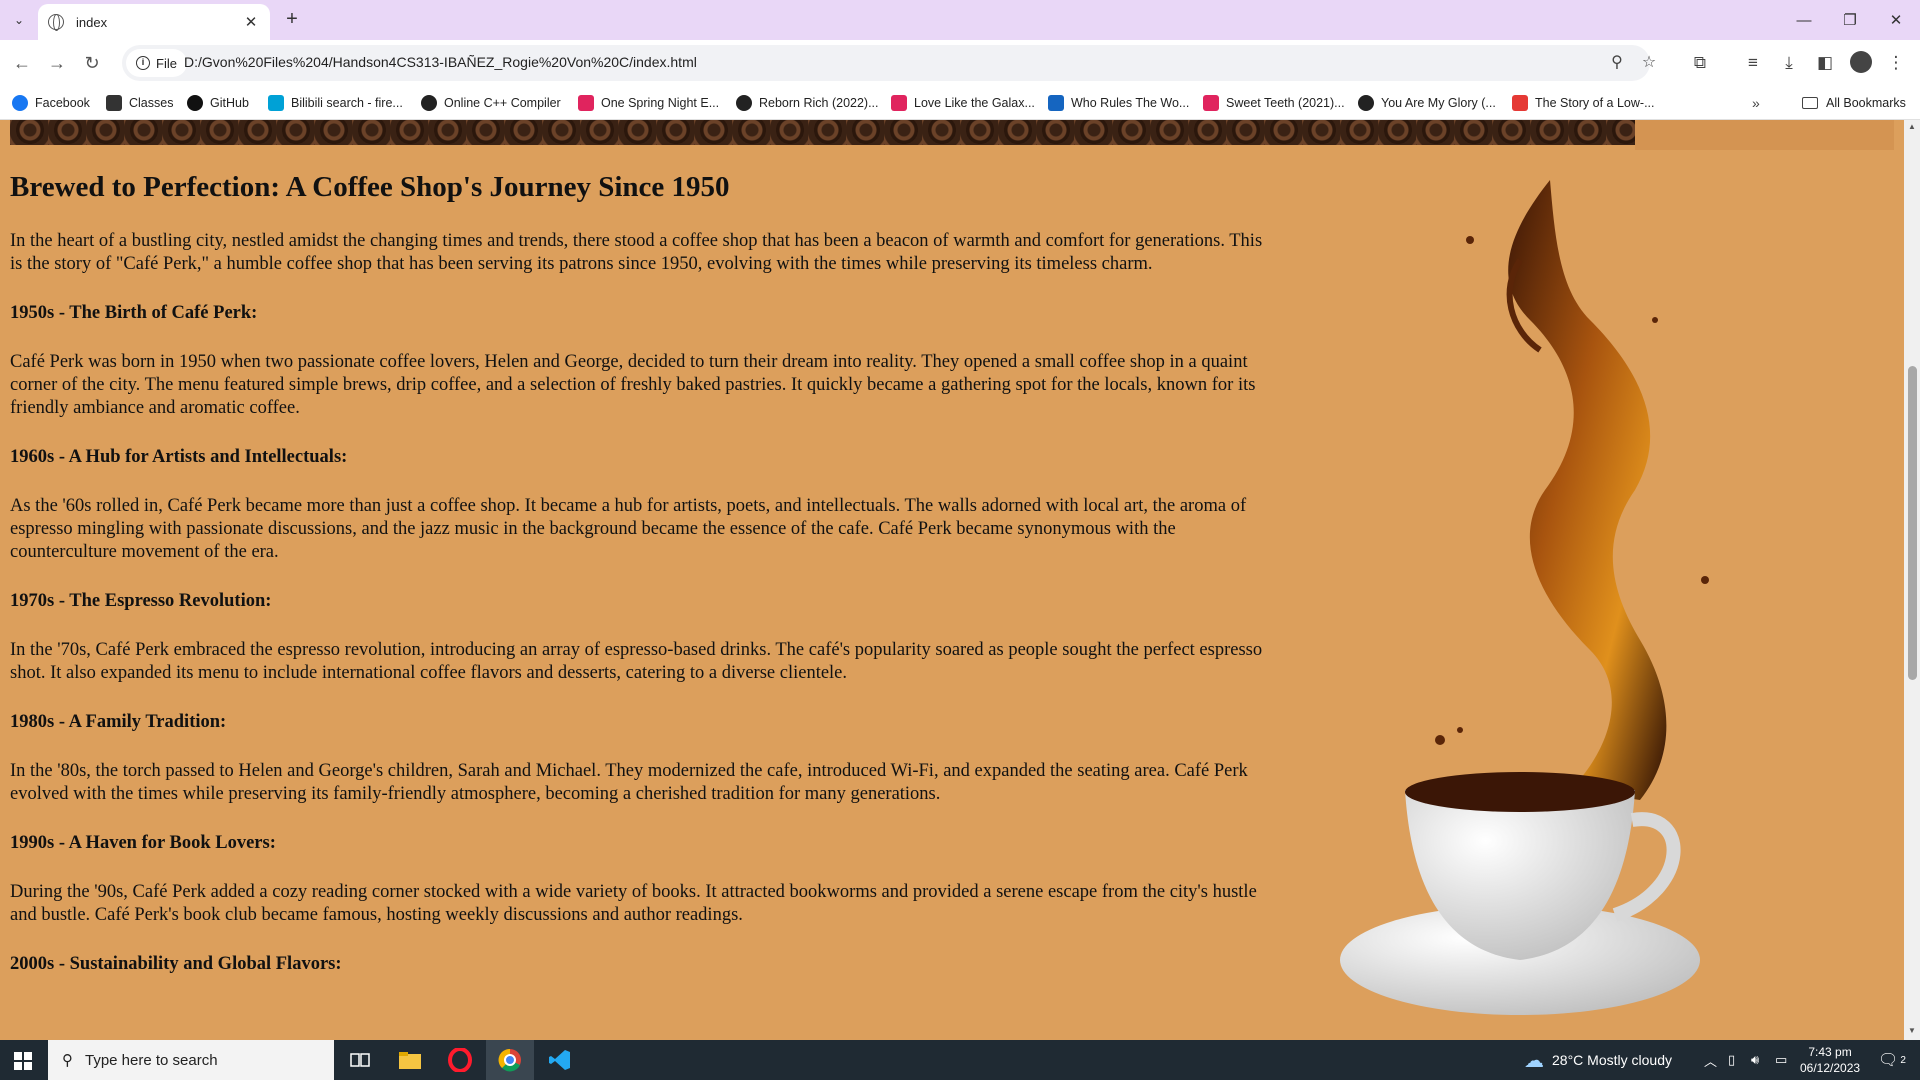 This screenshot has height=1080, width=1920. What do you see at coordinates (1756, 103) in the screenshot?
I see `more-bookmarks-chevron-icon: »` at bounding box center [1756, 103].